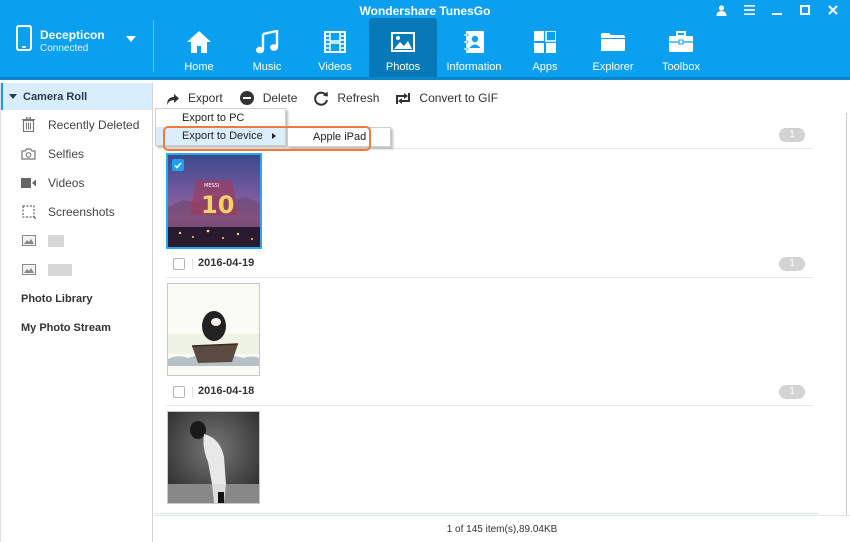 The image size is (850, 542). Describe the element at coordinates (66, 153) in the screenshot. I see `sidebar-item-label: Selfies` at that location.